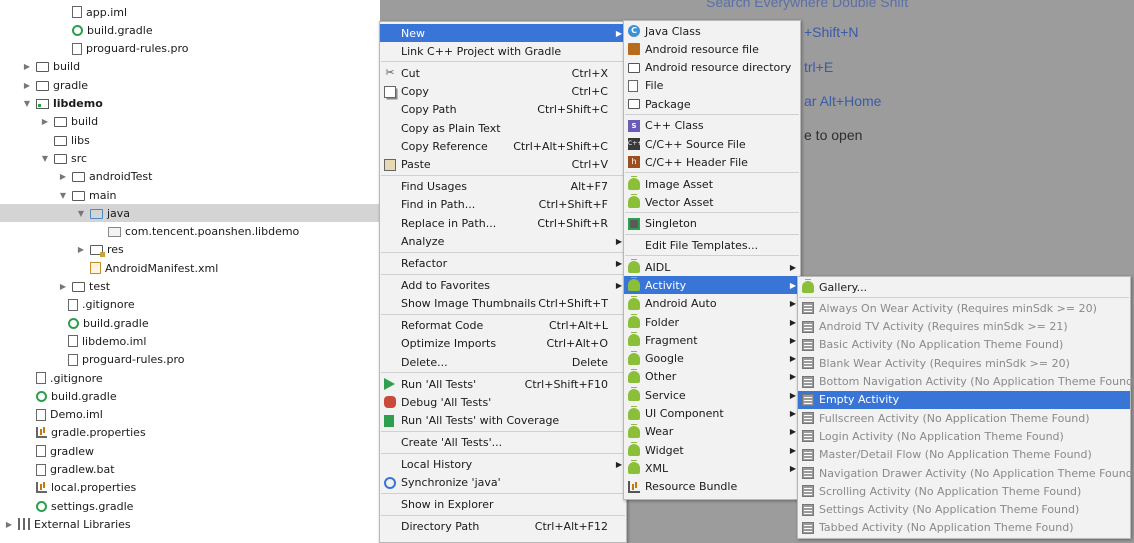 The width and height of the screenshot is (1134, 543). Describe the element at coordinates (503, 165) in the screenshot. I see `menu-item-paste: Paste Ctrl+V` at that location.